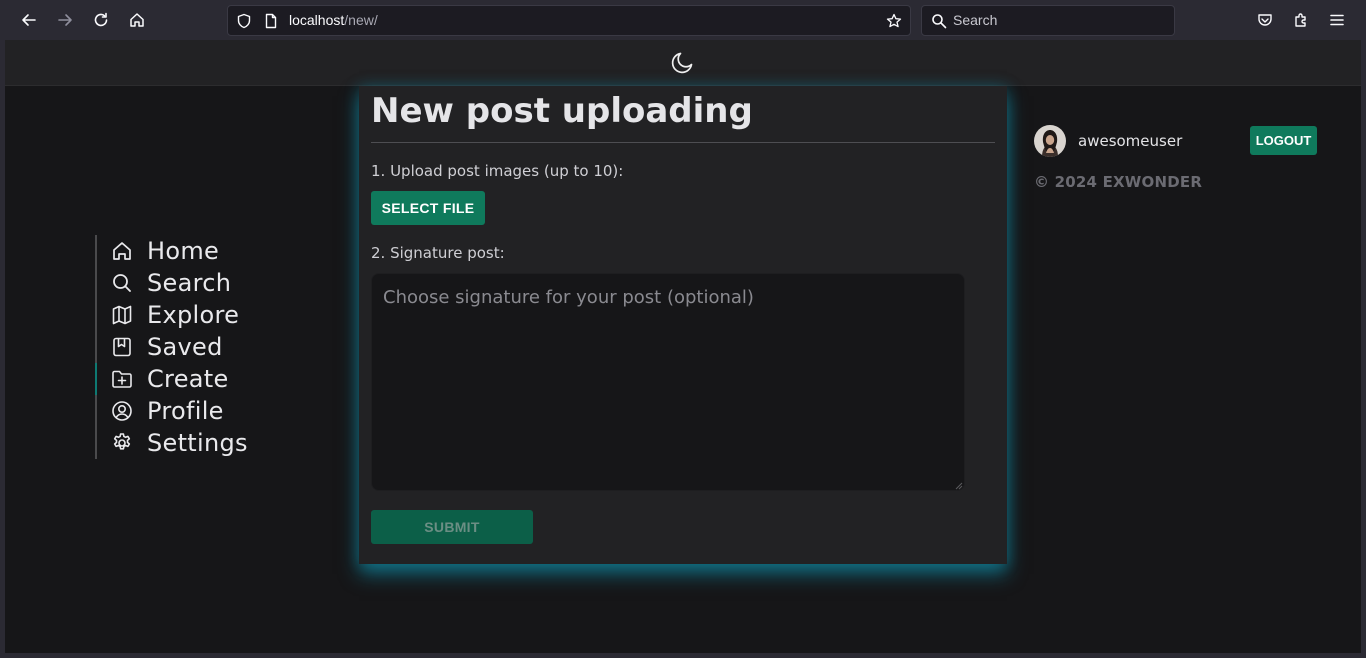 The image size is (1366, 658). What do you see at coordinates (959, 486) in the screenshot?
I see `resize-grip-icon` at bounding box center [959, 486].